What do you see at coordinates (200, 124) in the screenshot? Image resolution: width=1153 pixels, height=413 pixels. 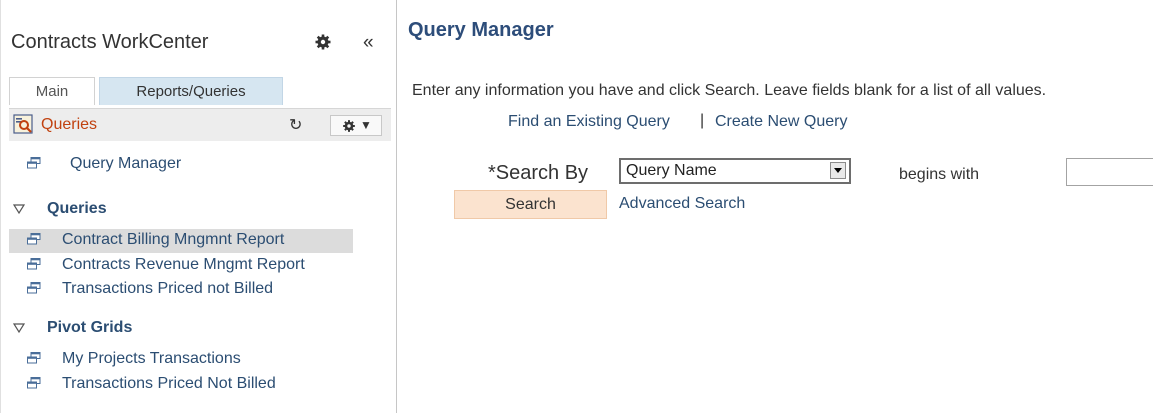 I see `queries-pagelet-header: Queries ↻ ▼` at bounding box center [200, 124].